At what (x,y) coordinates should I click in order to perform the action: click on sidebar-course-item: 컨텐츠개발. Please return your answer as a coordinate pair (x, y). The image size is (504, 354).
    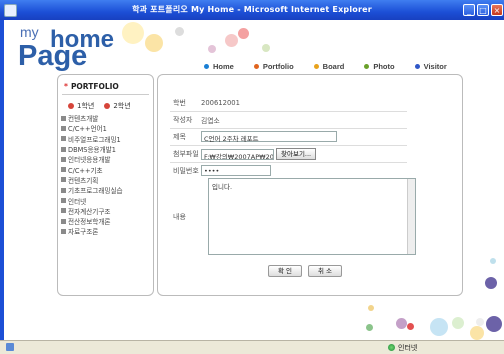
    Looking at the image, I should click on (92, 118).